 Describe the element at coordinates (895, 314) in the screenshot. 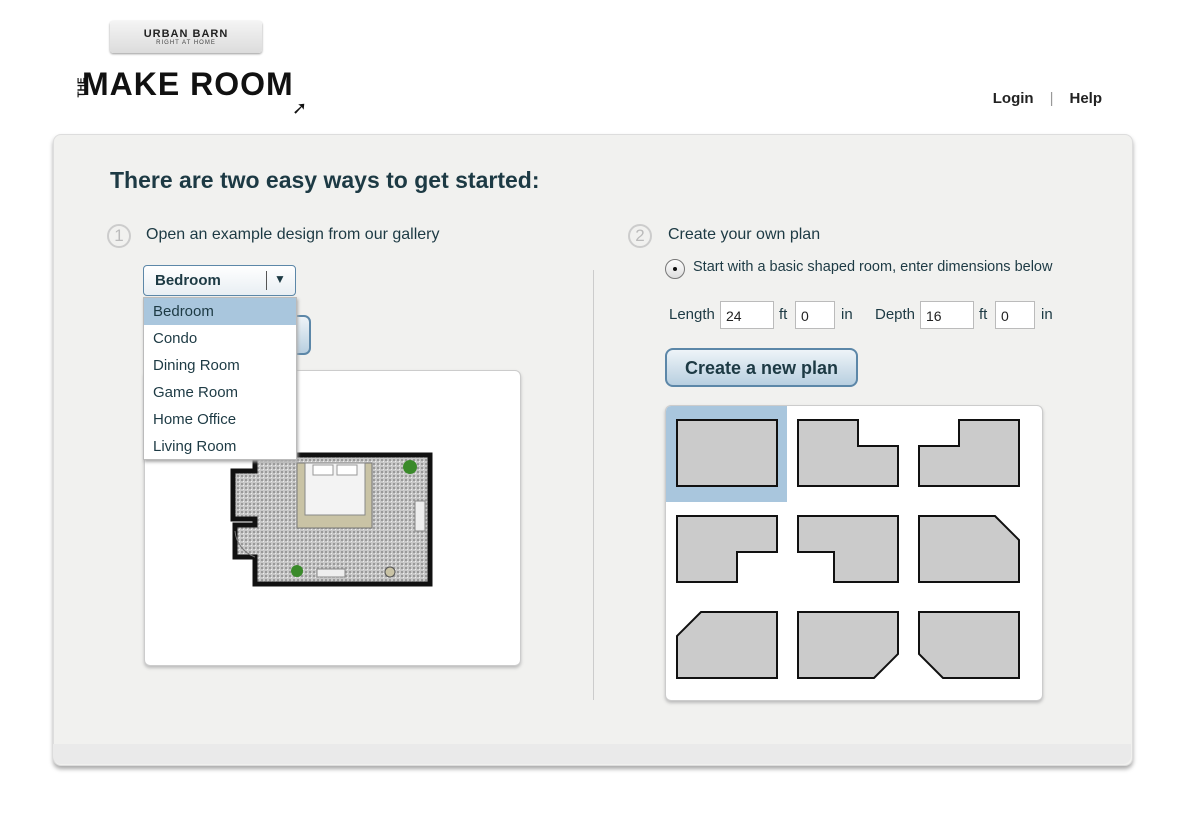

I see `depth-label: Depth` at that location.